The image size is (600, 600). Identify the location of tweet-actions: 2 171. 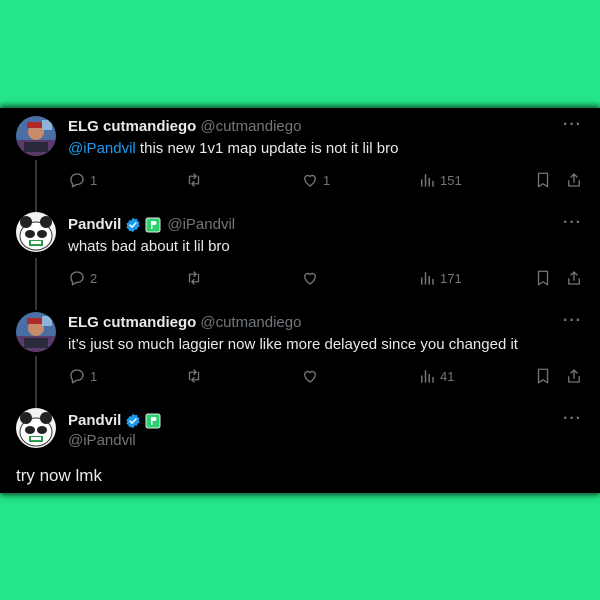
(328, 279).